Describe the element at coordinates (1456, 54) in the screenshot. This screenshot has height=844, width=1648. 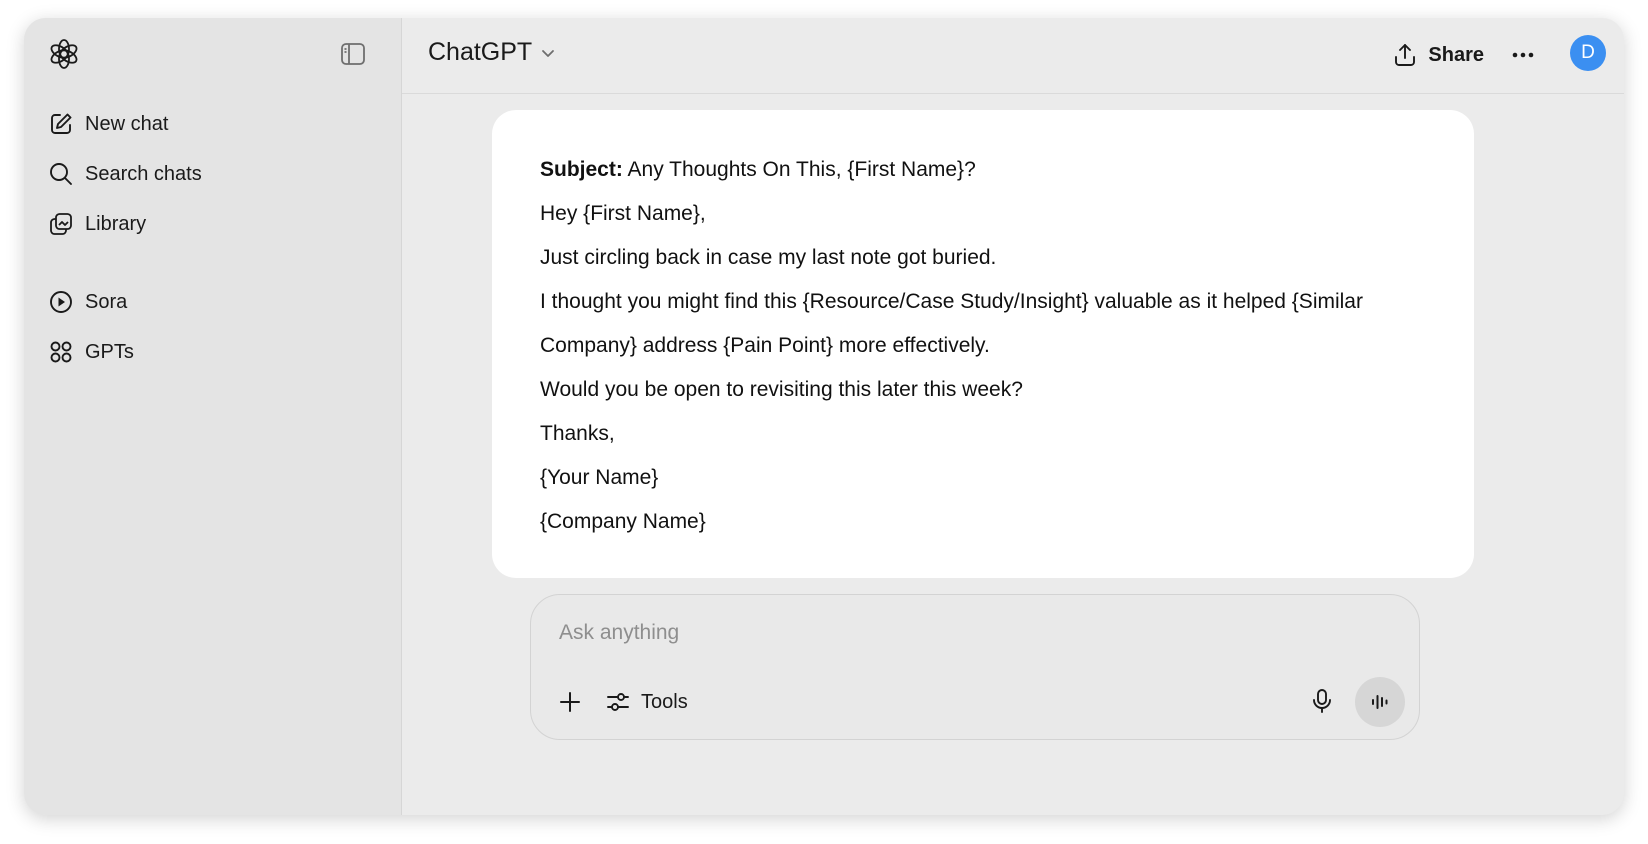
I see `share-label: Share` at that location.